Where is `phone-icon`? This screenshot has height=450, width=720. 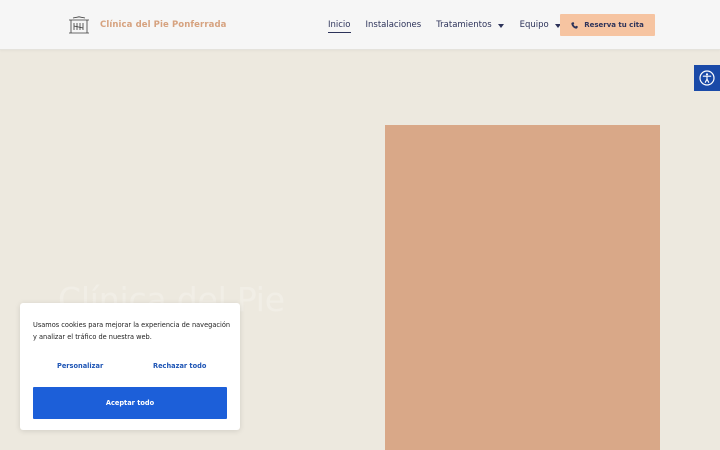 phone-icon is located at coordinates (575, 25).